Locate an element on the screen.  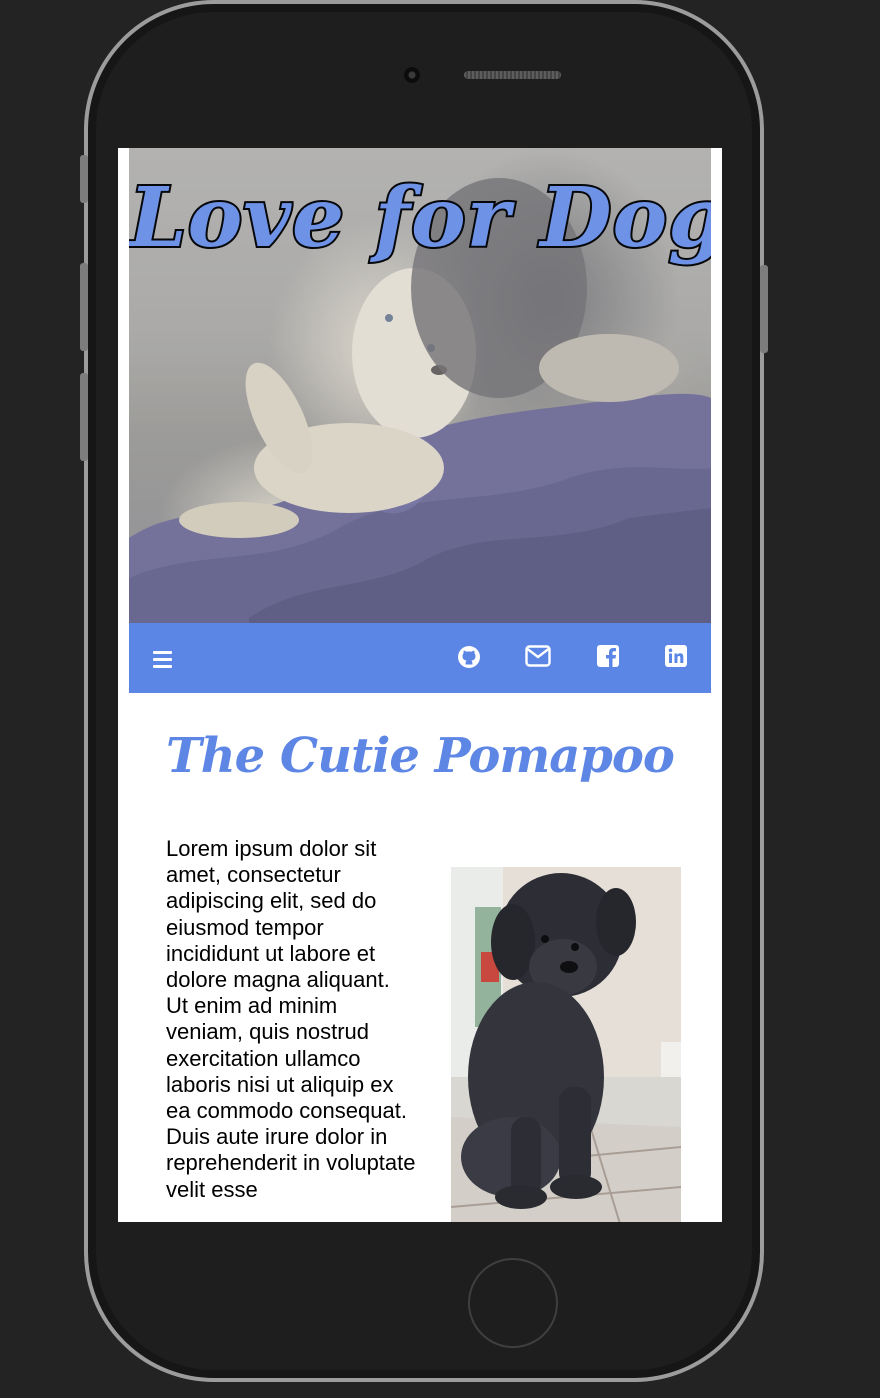
home-button is located at coordinates (513, 1303).